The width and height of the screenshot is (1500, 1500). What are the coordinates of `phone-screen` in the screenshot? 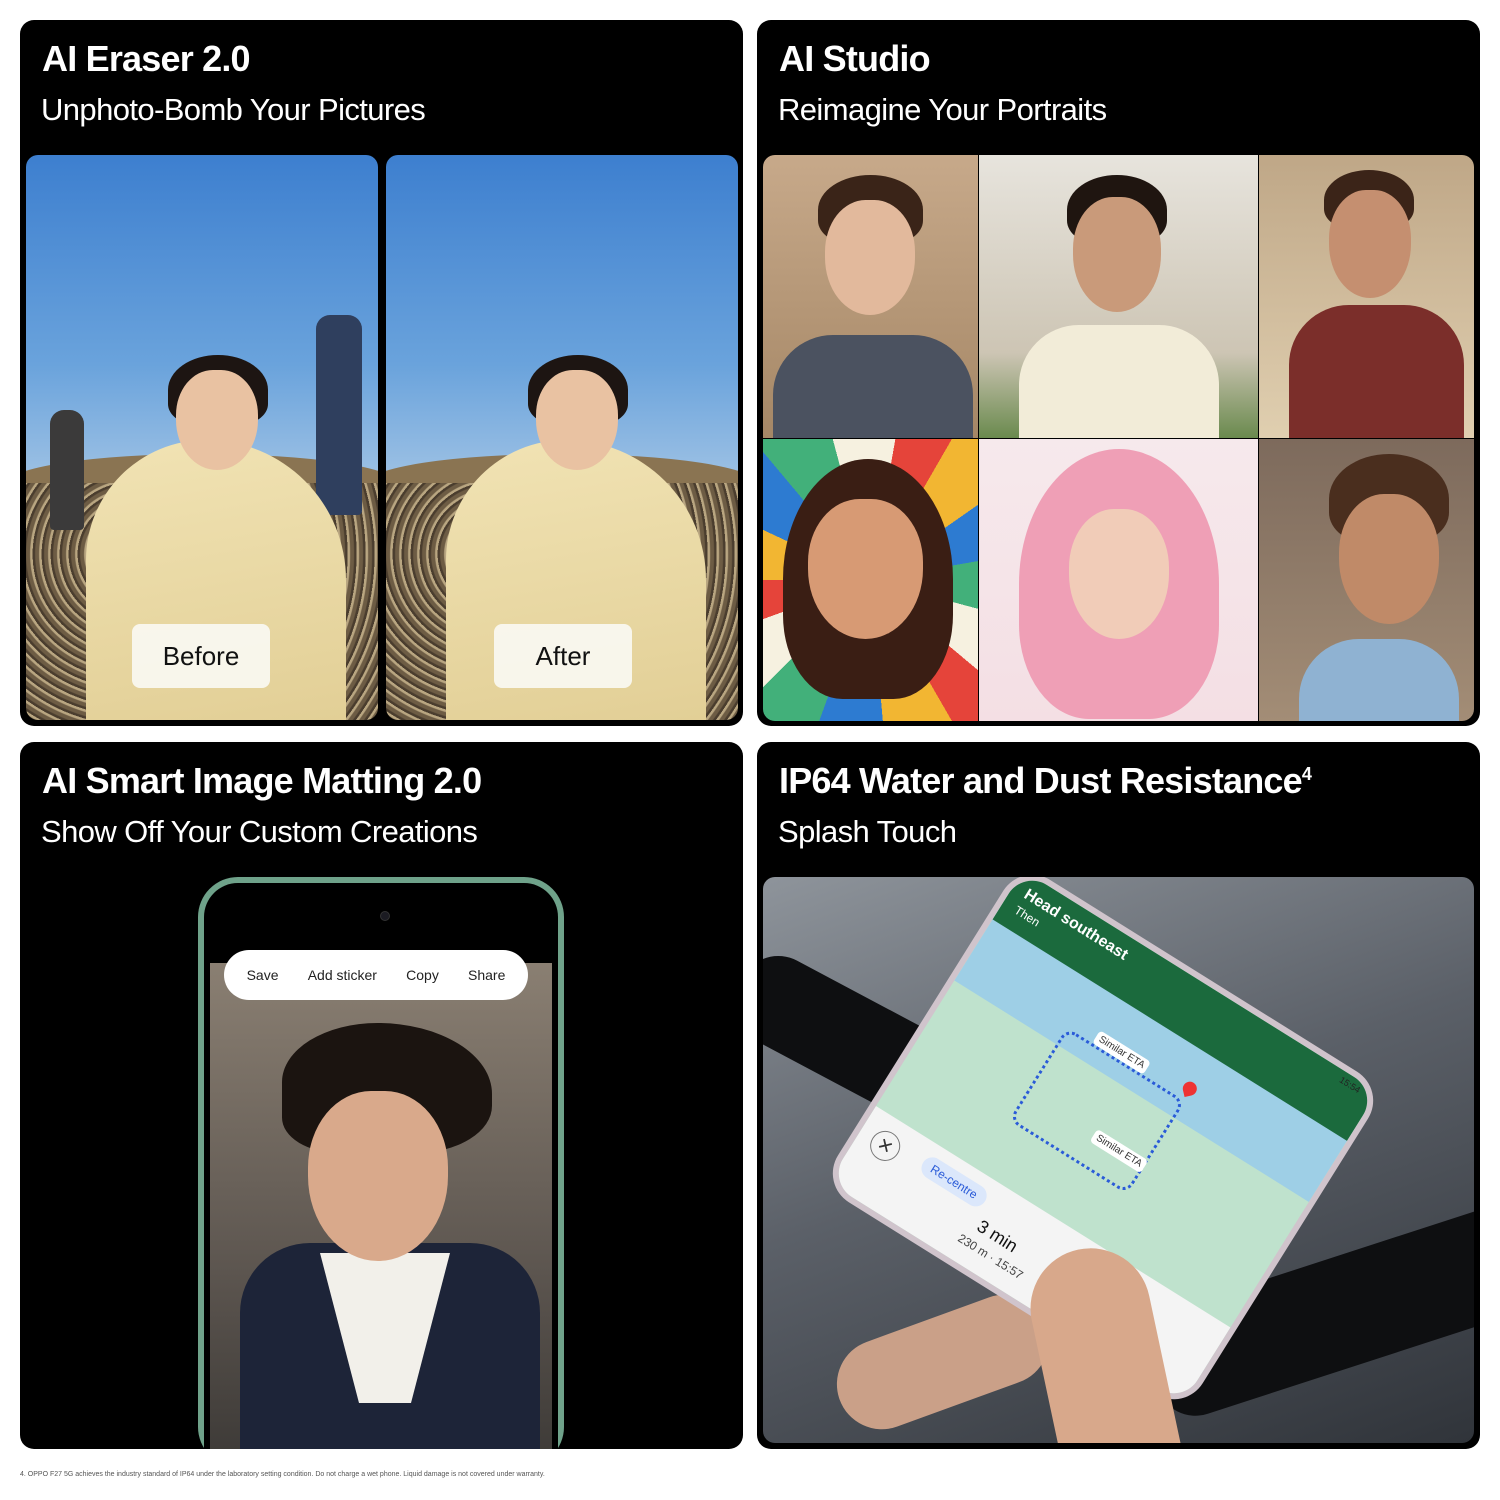 It's located at (381, 1206).